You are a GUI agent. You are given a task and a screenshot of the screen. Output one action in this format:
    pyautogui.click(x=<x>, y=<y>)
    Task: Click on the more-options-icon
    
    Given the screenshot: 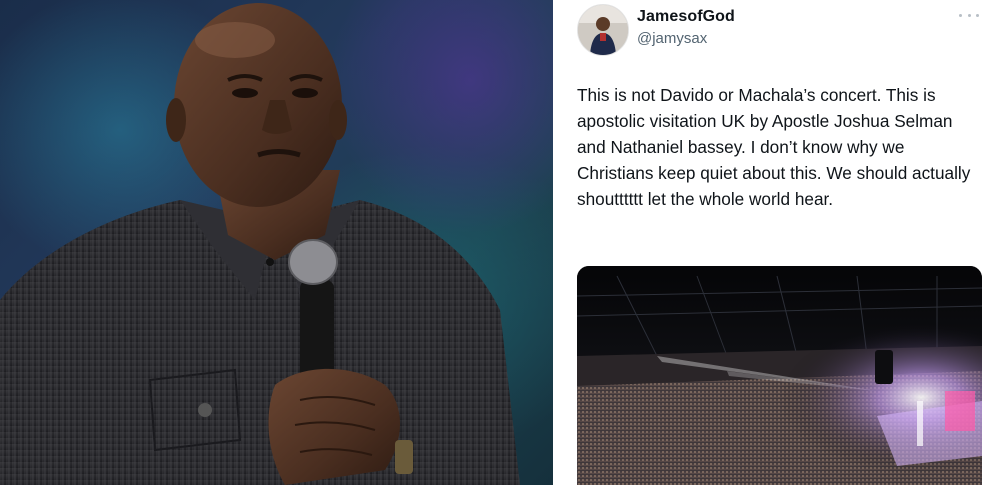 What is the action you would take?
    pyautogui.click(x=969, y=15)
    